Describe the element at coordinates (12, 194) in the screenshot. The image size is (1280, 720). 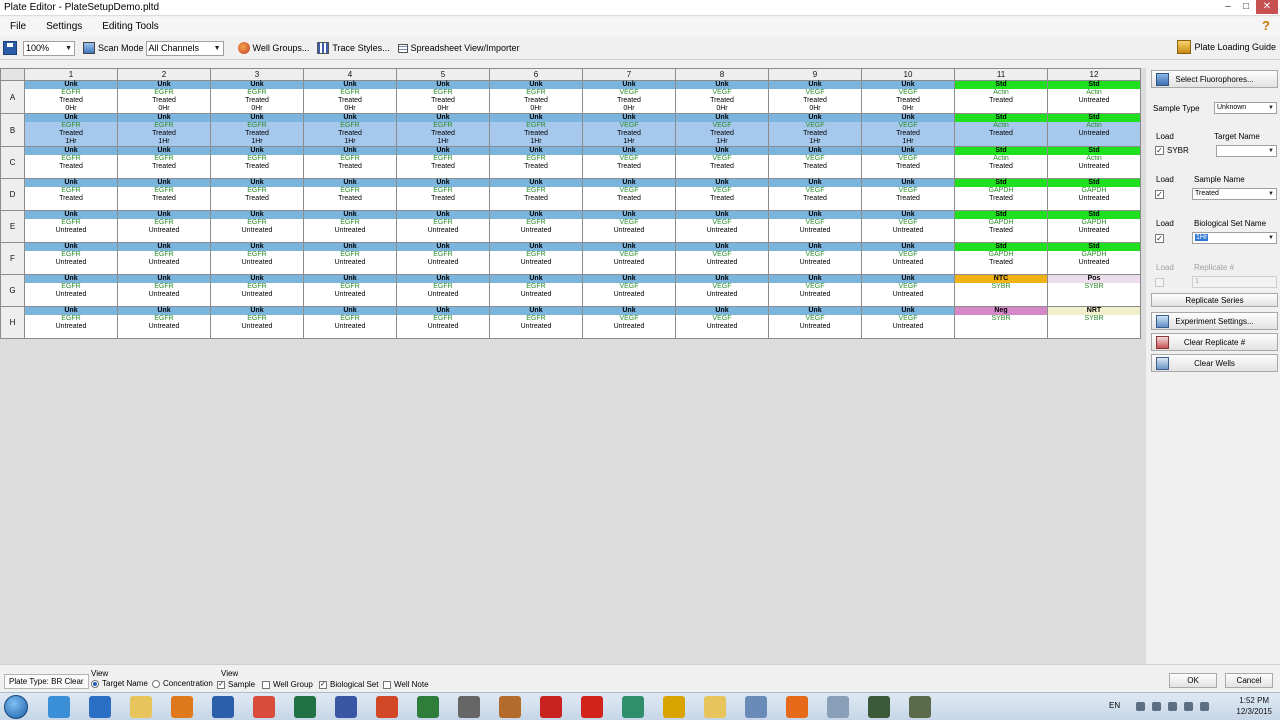
I see `row-header: D` at that location.